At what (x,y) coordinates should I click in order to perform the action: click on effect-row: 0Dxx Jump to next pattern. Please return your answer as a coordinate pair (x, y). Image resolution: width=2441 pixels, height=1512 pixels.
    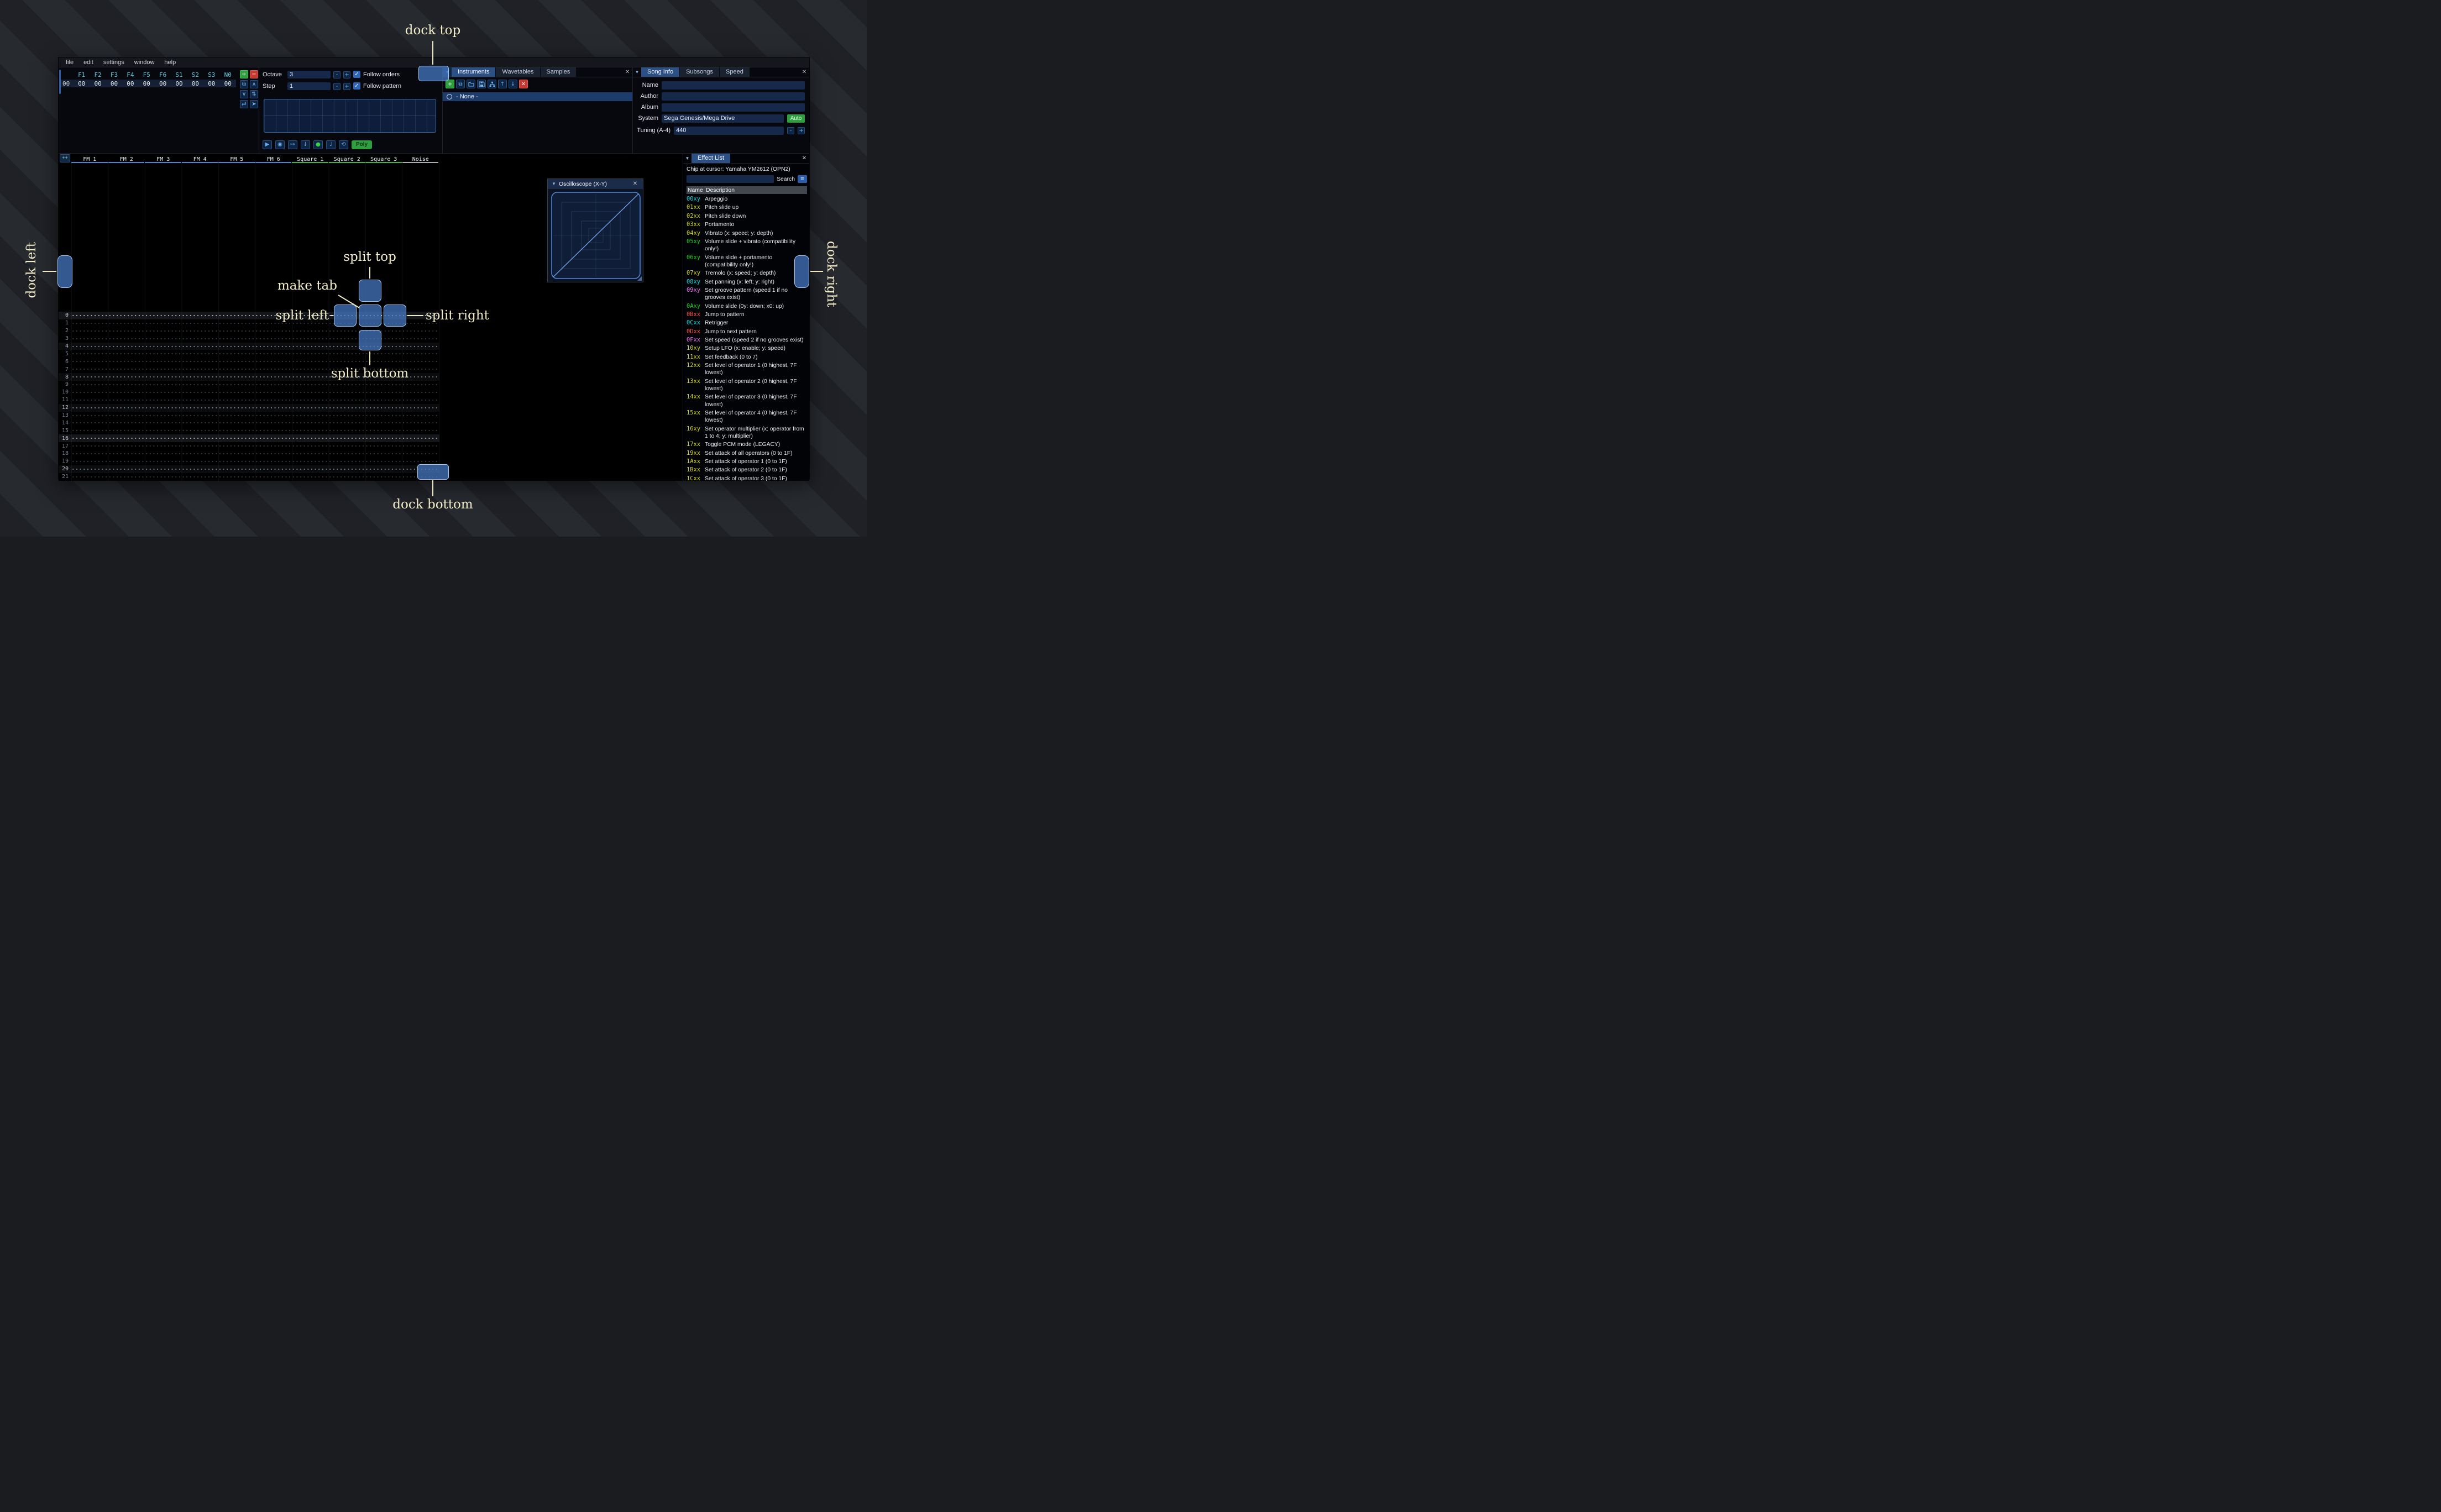
    Looking at the image, I should click on (747, 332).